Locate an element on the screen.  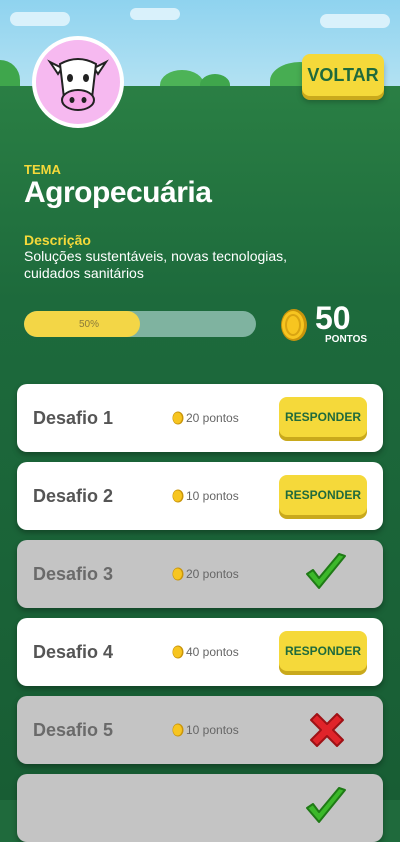
challenge-card: Desafio 2 10 pontos RESPONDER is located at coordinates (200, 496).